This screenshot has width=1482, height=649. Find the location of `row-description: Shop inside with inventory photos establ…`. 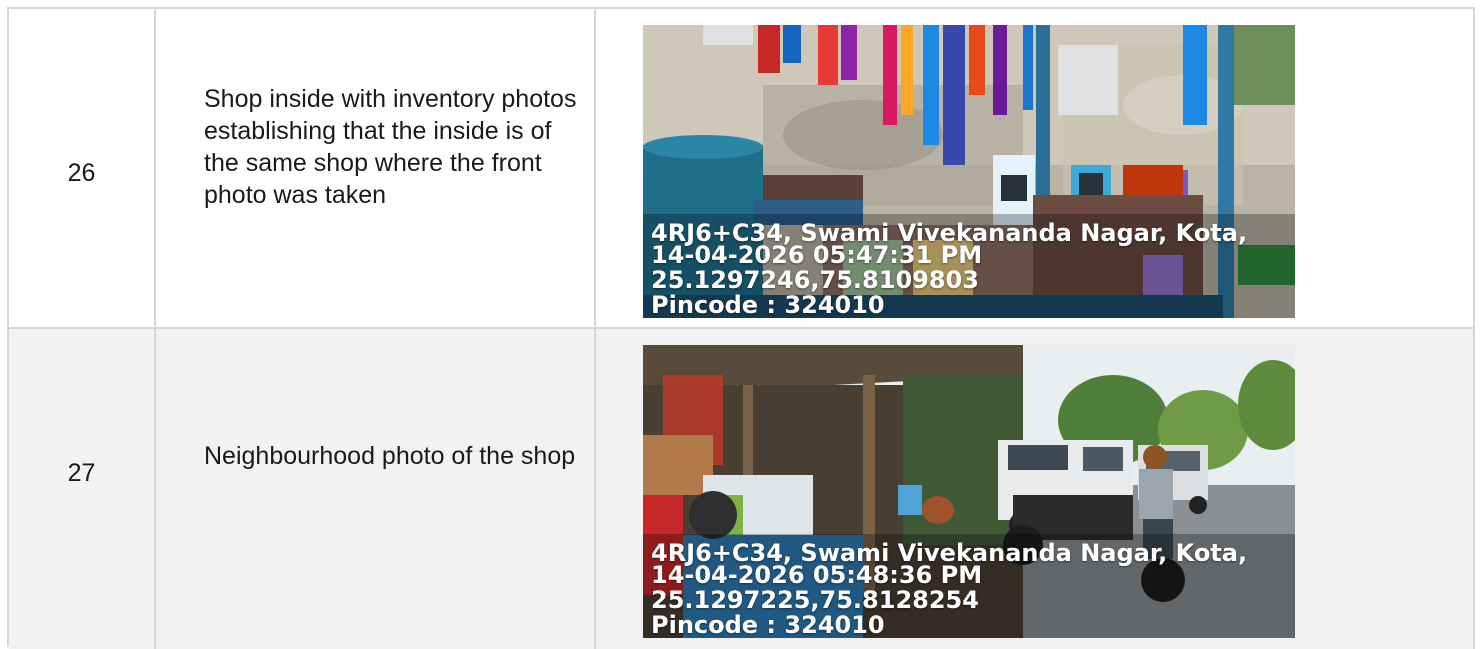

row-description: Shop inside with inventory photos establ… is located at coordinates (390, 147).